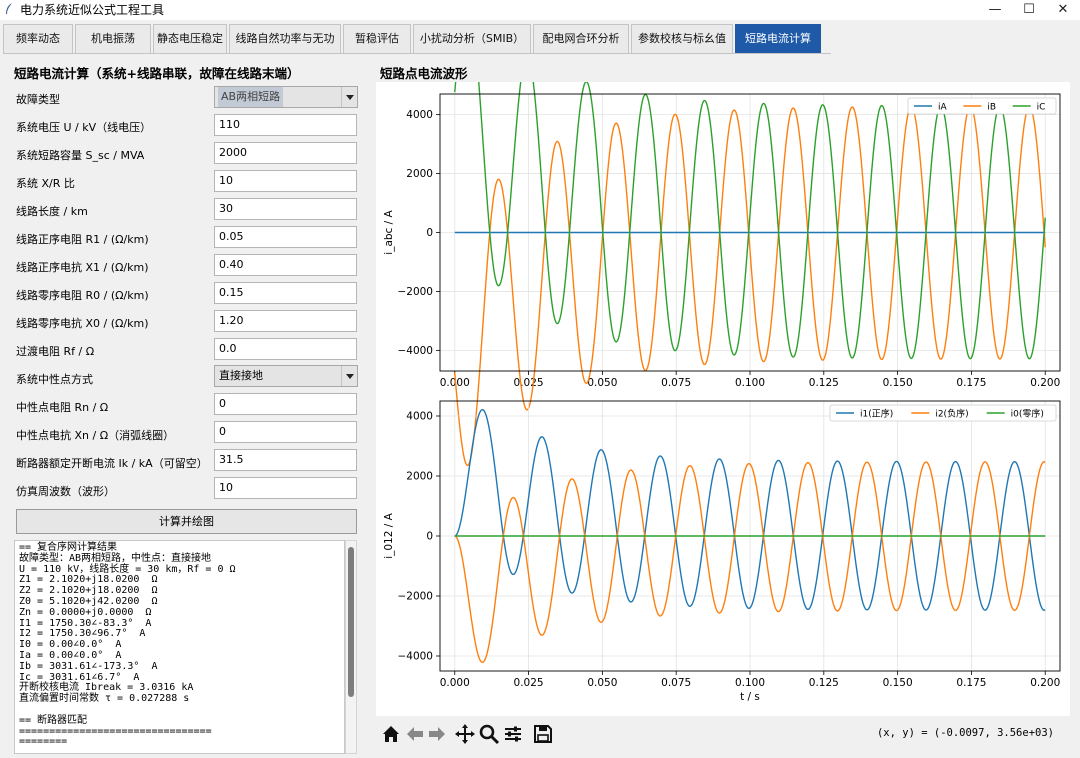 Image resolution: width=1080 pixels, height=758 pixels. Describe the element at coordinates (285, 460) in the screenshot. I see `breaker-rating-input: 31.5` at that location.